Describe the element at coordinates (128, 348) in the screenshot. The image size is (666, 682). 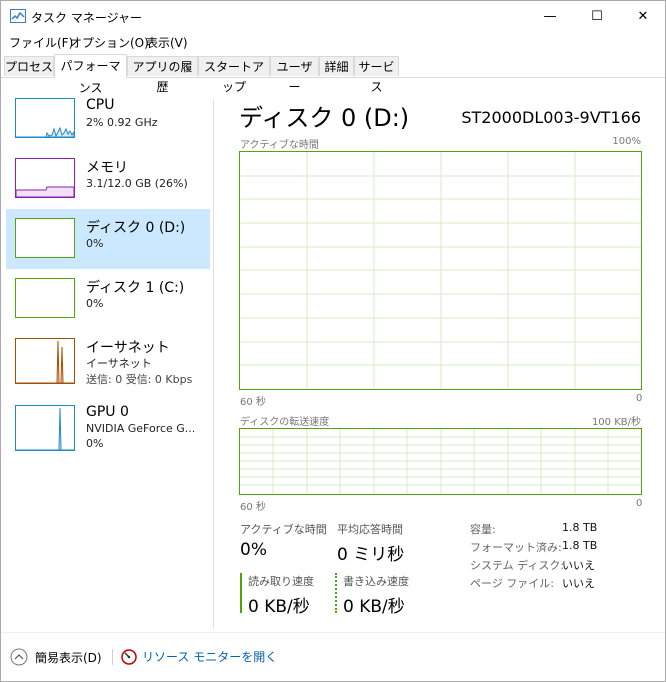
I see `sidebar-item-title: イーサネット` at that location.